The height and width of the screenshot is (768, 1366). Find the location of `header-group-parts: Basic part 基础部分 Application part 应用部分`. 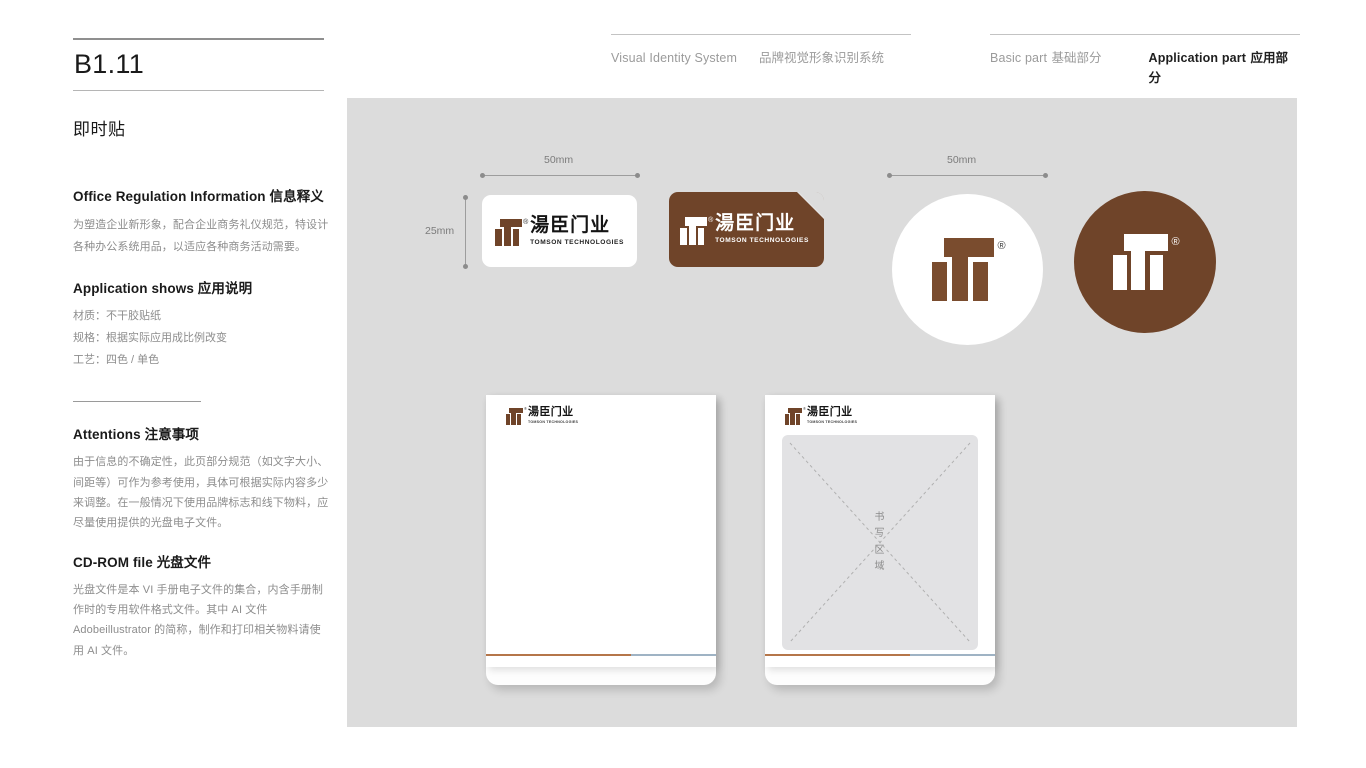

header-group-parts: Basic part 基础部分 Application part 应用部分 is located at coordinates (1145, 60).